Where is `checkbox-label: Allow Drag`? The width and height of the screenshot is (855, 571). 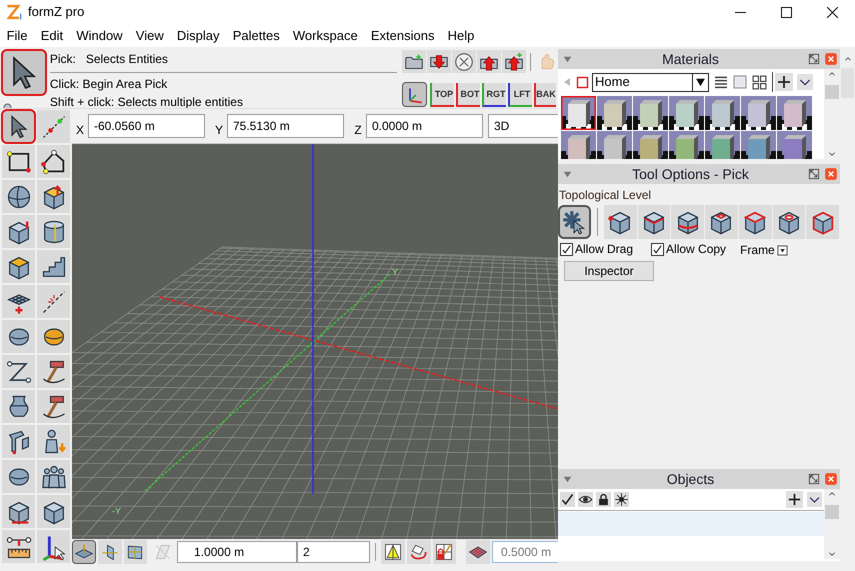
checkbox-label: Allow Drag is located at coordinates (604, 249).